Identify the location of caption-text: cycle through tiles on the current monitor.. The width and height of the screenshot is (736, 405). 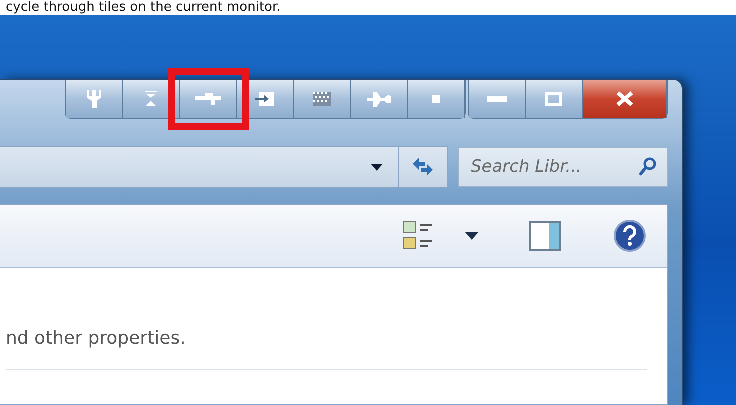
(143, 7).